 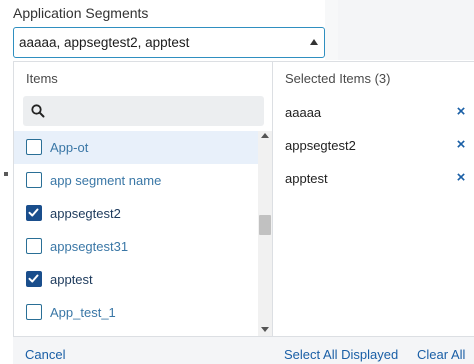 What do you see at coordinates (136, 147) in the screenshot?
I see `list-item: App-ot` at bounding box center [136, 147].